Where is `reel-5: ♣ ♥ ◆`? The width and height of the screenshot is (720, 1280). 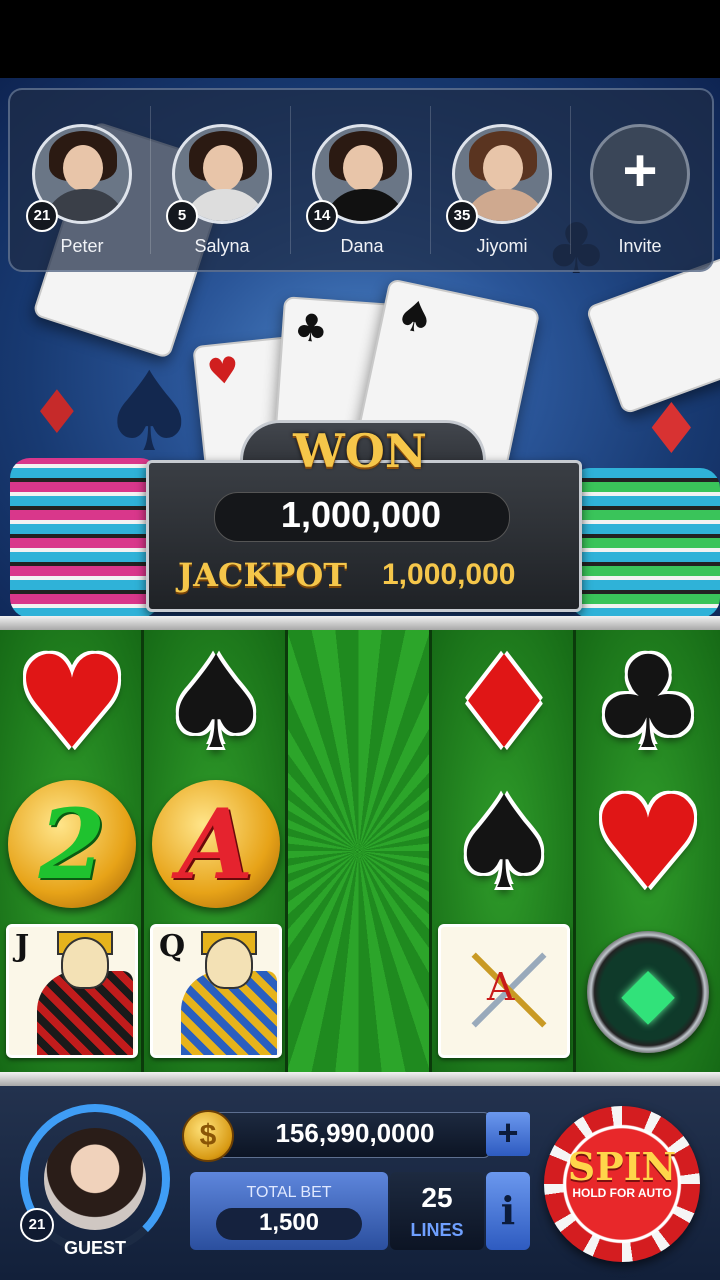
reel-5: ♣ ♥ ◆ is located at coordinates (648, 851).